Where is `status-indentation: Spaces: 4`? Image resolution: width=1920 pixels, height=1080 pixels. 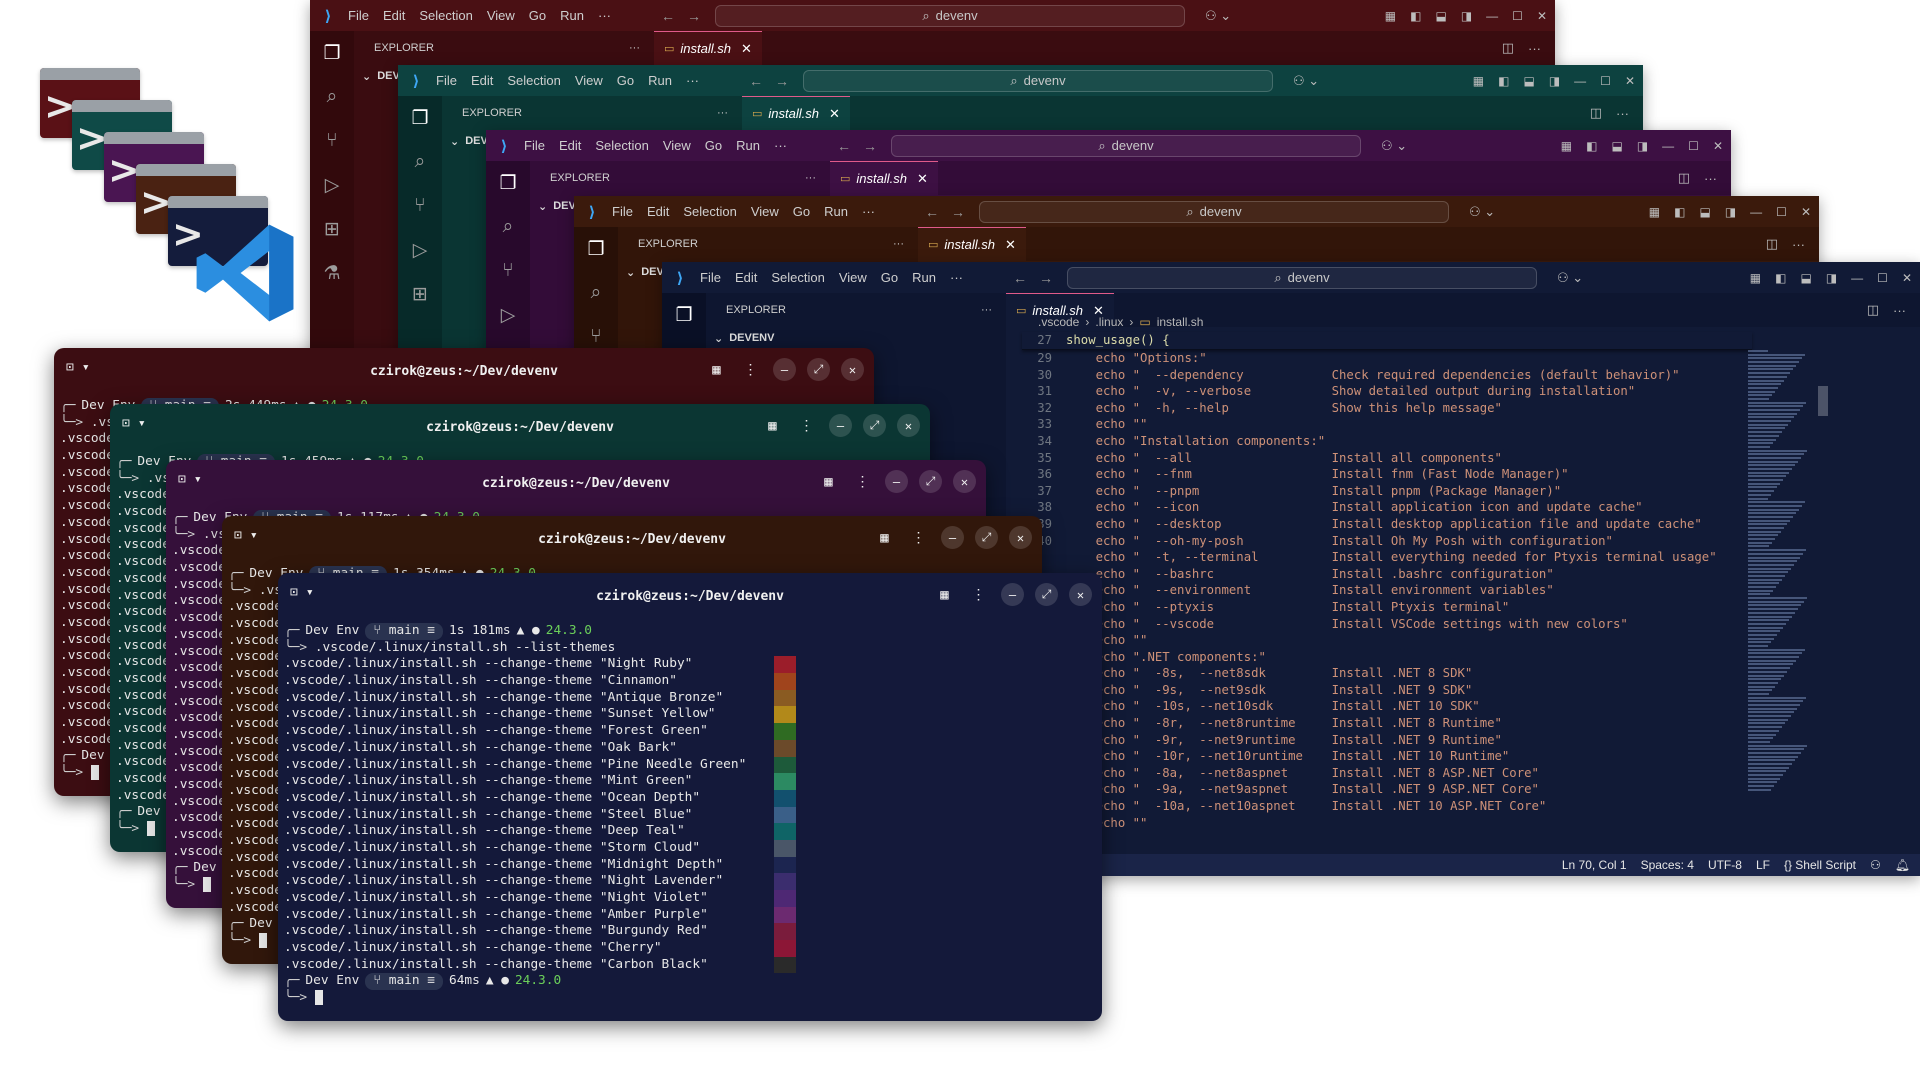 status-indentation: Spaces: 4 is located at coordinates (1667, 865).